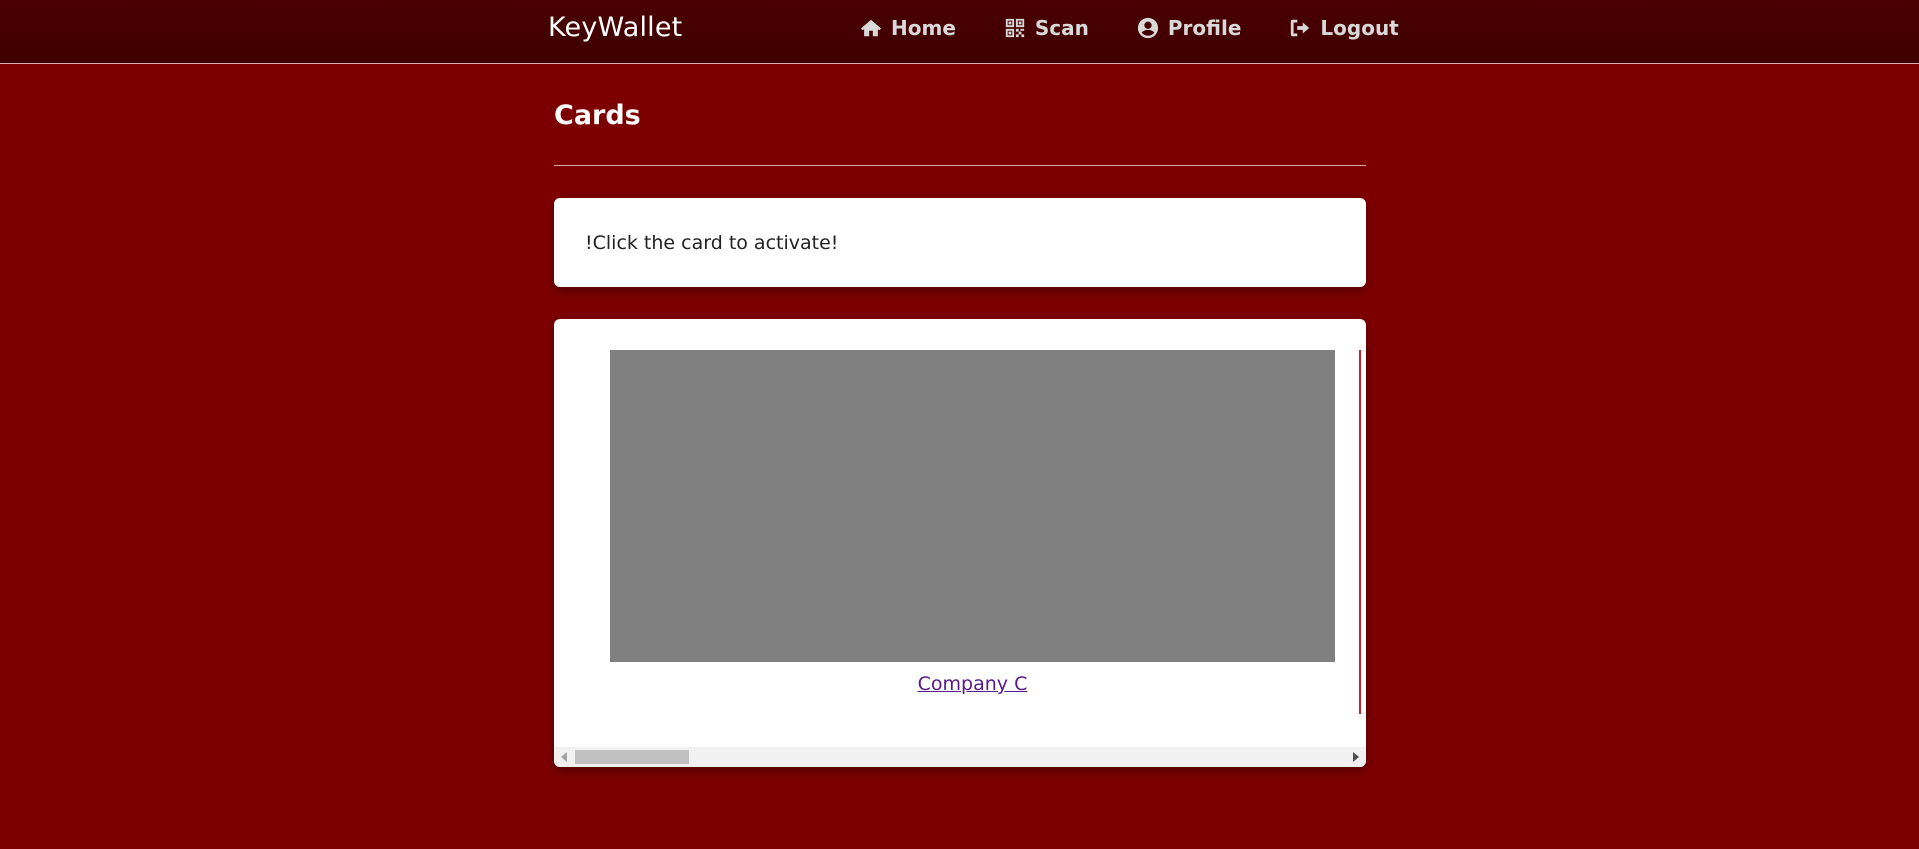 Image resolution: width=1919 pixels, height=849 pixels. I want to click on qrcode-icon, so click(1015, 28).